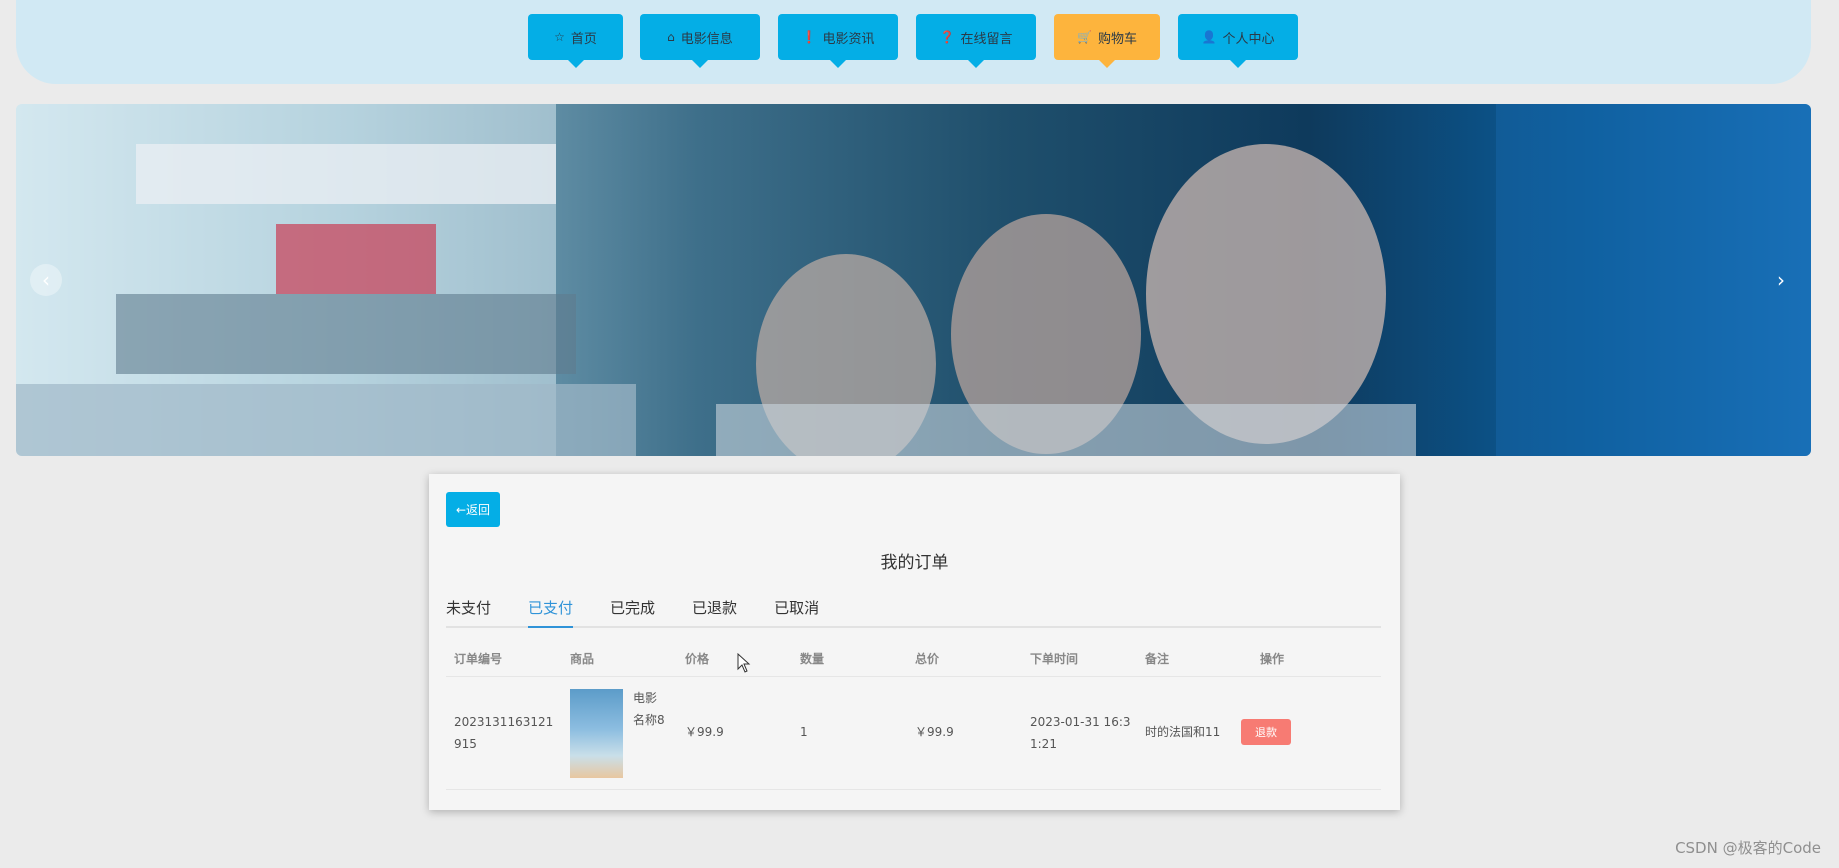 The image size is (1839, 868). I want to click on cart-icon: 🛒, so click(1084, 37).